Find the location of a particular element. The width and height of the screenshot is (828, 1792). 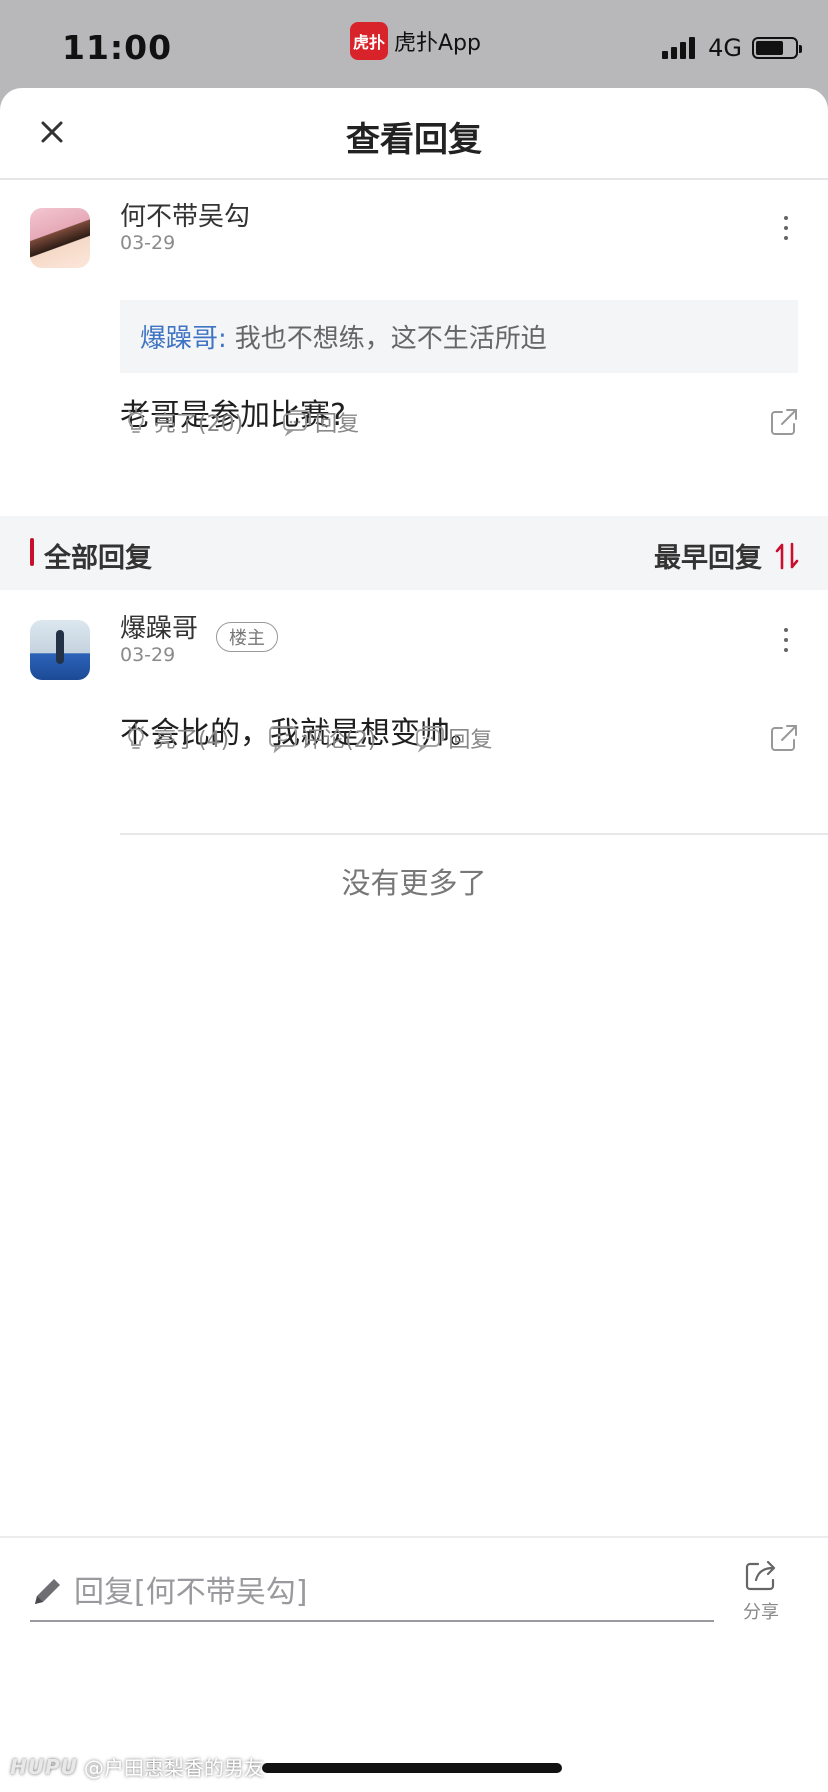

quote-text: 我也不想练，这不生活所迫 is located at coordinates (390, 339).